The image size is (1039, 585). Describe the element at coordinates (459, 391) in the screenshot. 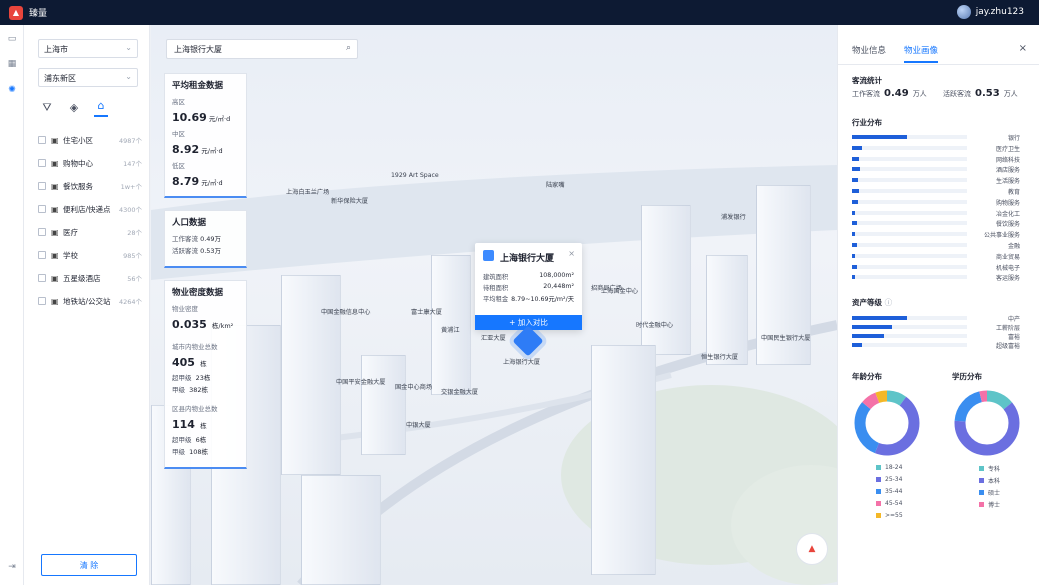

I see `map-label: 交银金融大厦` at that location.